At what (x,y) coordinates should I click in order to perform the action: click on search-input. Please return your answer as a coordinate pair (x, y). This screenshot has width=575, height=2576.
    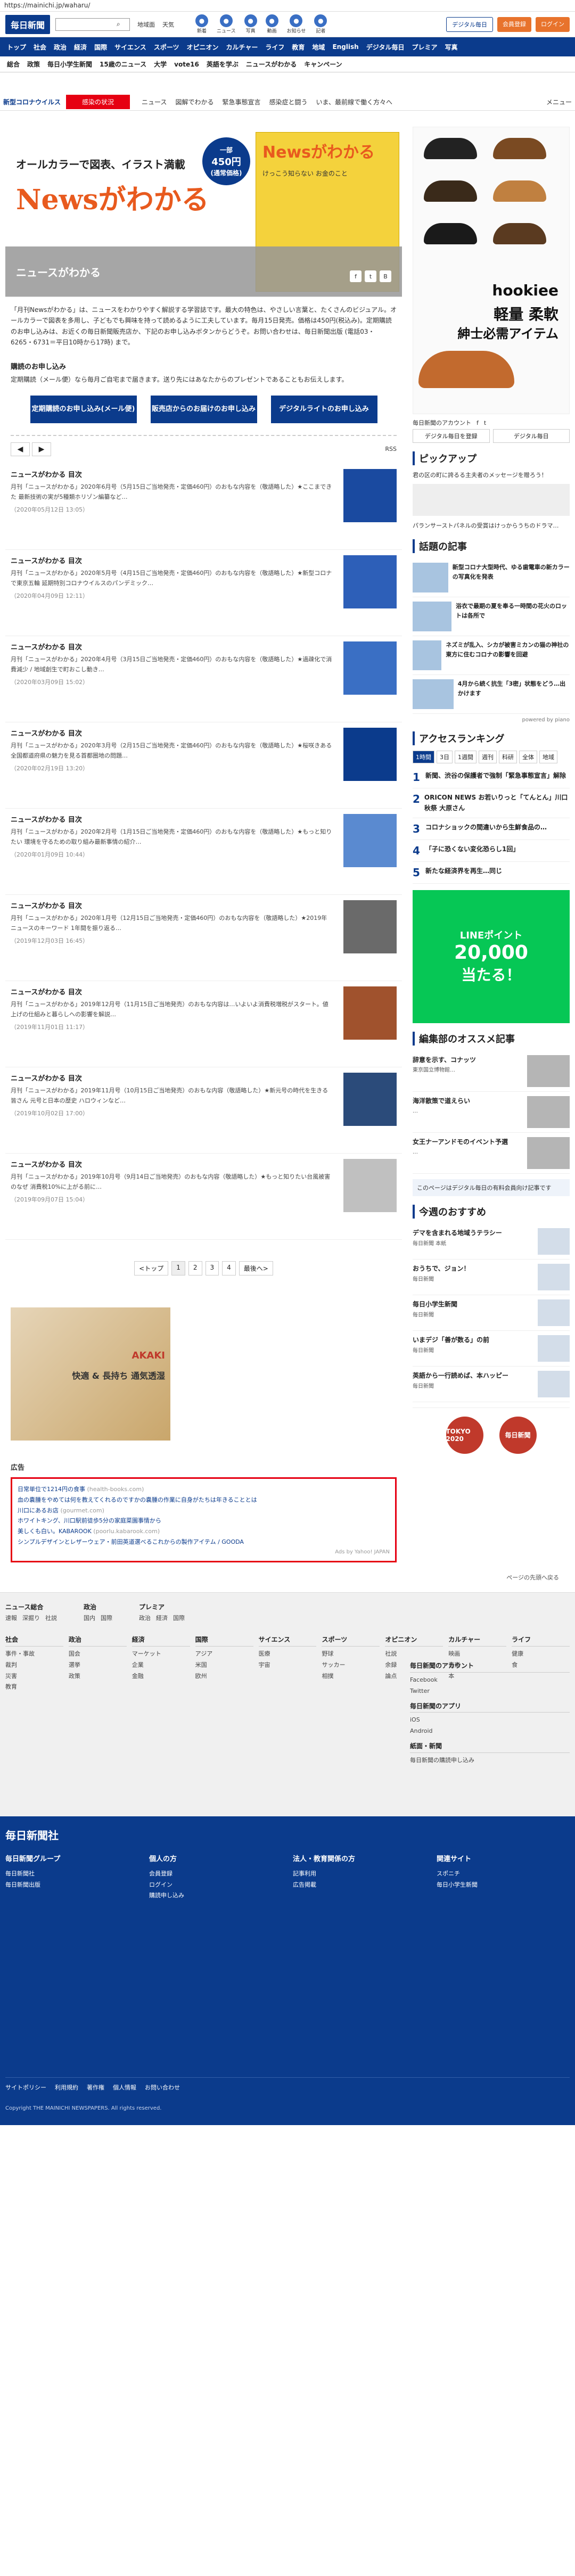
    Looking at the image, I should click on (85, 24).